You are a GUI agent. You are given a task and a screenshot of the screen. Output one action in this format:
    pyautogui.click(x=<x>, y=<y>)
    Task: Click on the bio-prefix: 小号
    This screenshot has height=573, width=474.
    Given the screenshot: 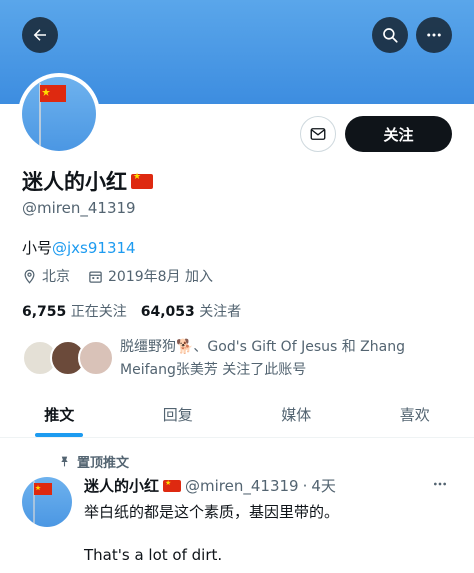 What is the action you would take?
    pyautogui.click(x=37, y=248)
    